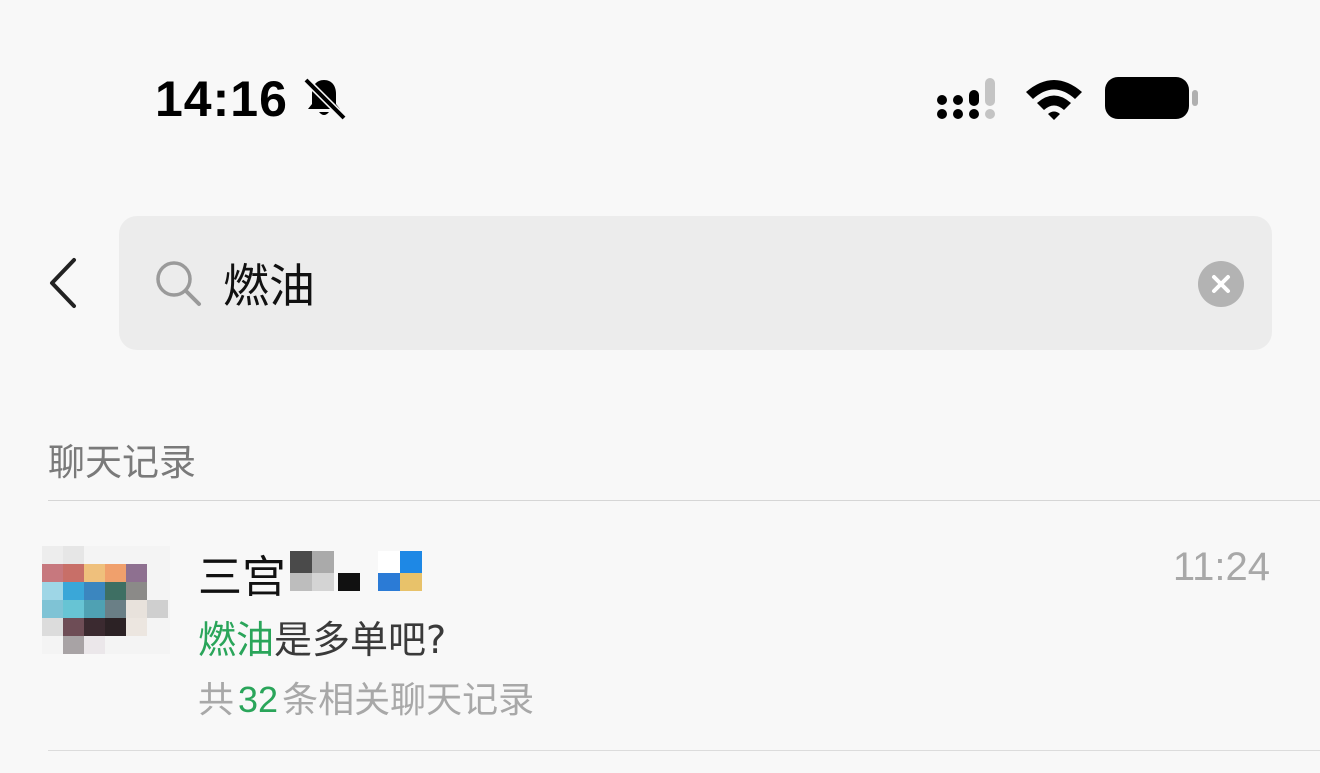 Image resolution: width=1320 pixels, height=773 pixels. What do you see at coordinates (1151, 98) in the screenshot?
I see `battery-icon` at bounding box center [1151, 98].